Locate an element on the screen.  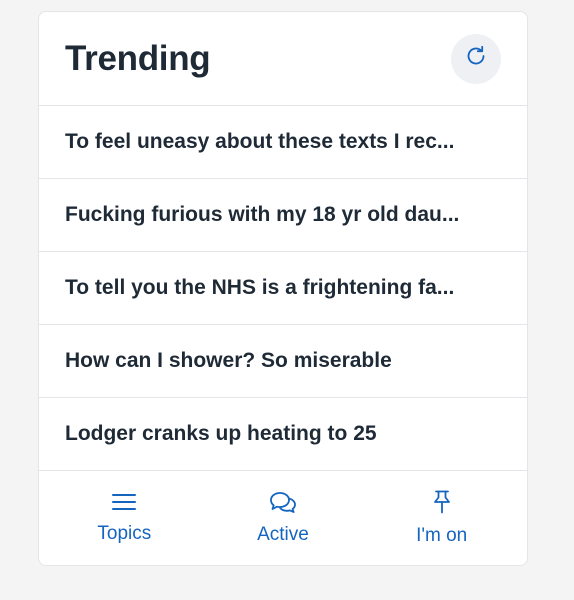
chat-bubbles-icon is located at coordinates (283, 502).